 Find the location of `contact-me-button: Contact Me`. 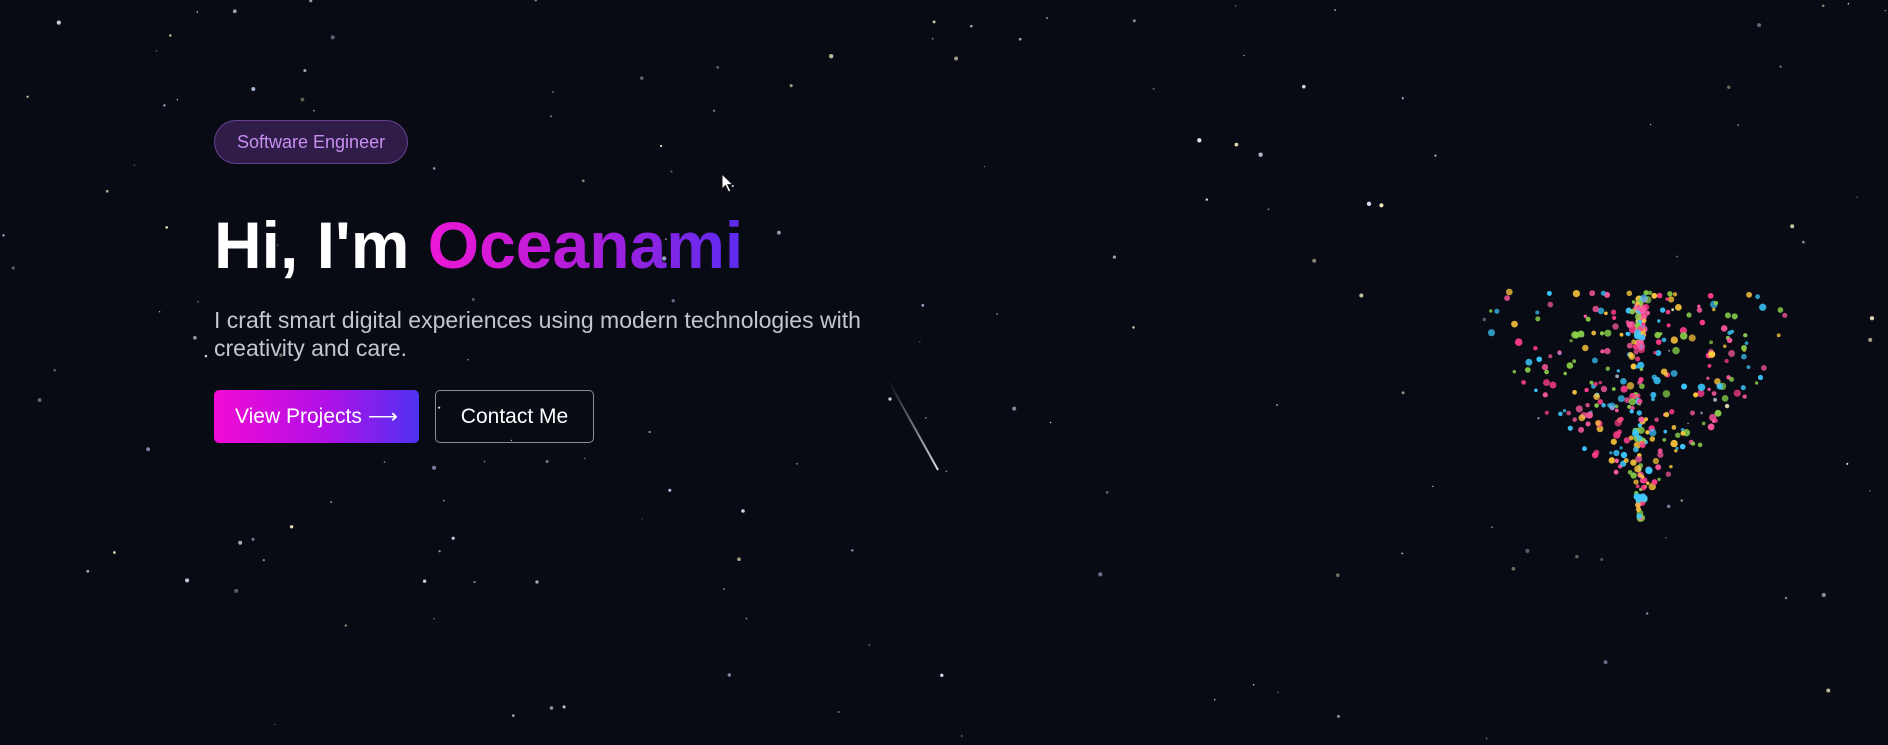

contact-me-button: Contact Me is located at coordinates (514, 416).